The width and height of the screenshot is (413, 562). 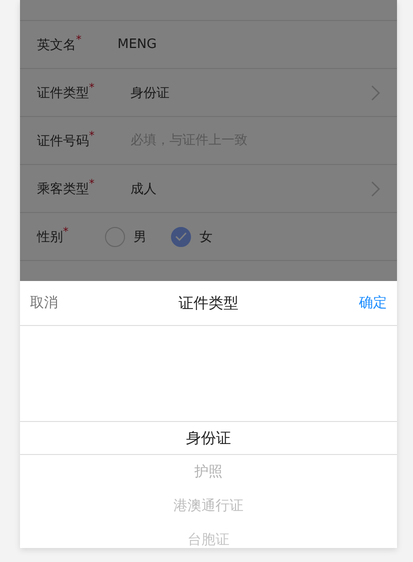 What do you see at coordinates (137, 44) in the screenshot?
I see `field-value: MENG` at bounding box center [137, 44].